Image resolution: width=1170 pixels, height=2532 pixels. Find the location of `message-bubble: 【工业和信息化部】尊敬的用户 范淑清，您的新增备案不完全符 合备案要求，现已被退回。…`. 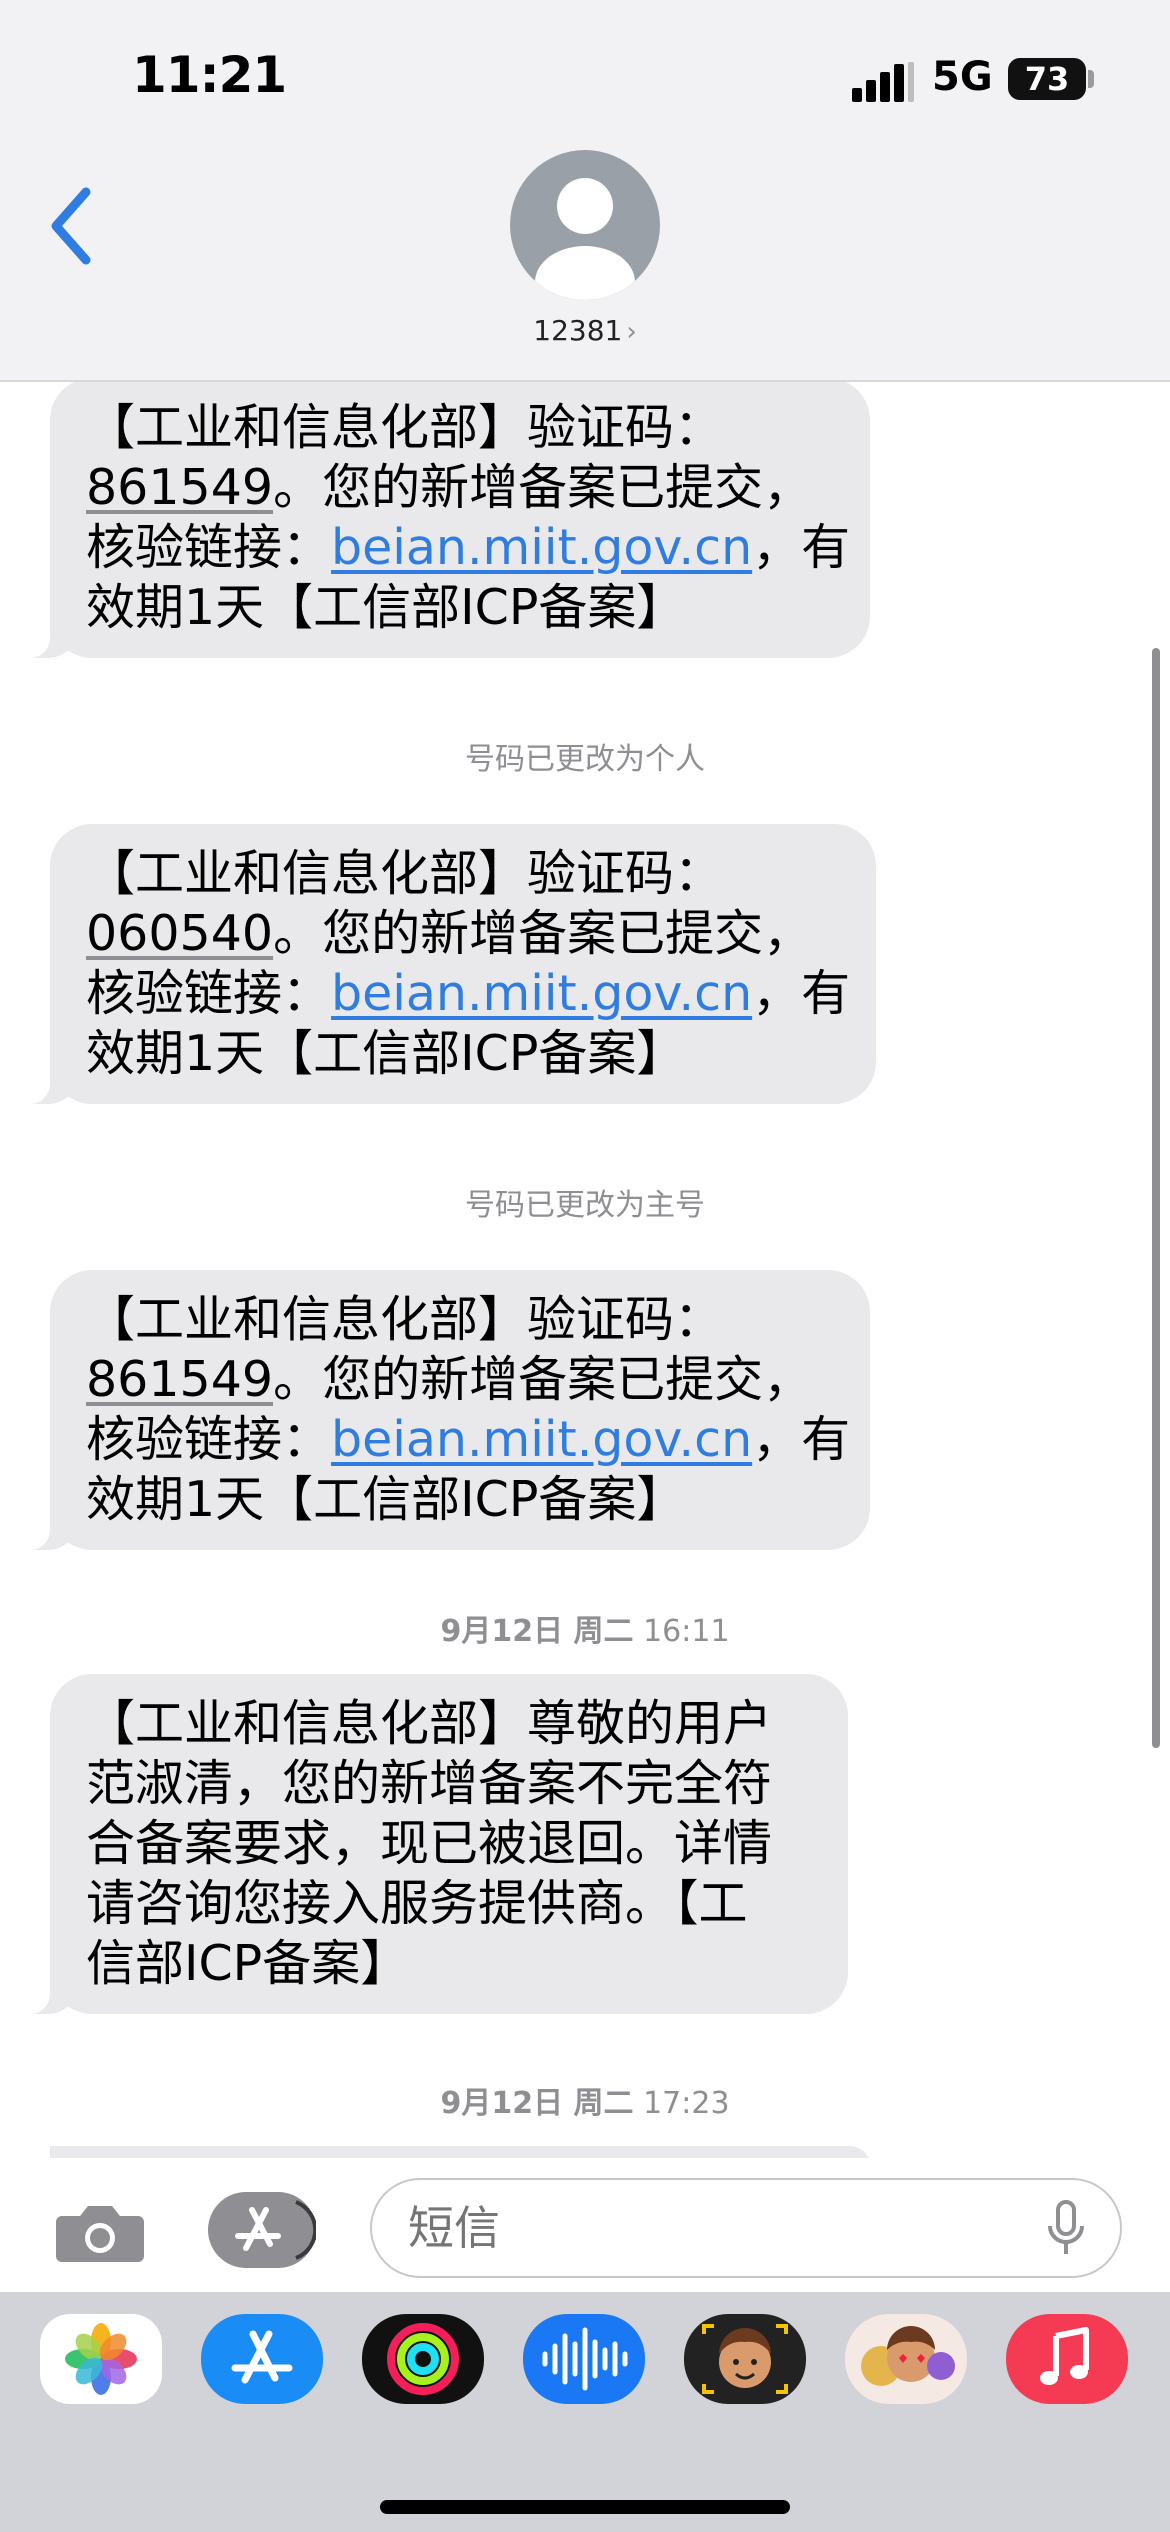

message-bubble: 【工业和信息化部】尊敬的用户 范淑清，您的新增备案不完全符 合备案要求，现已被退回。… is located at coordinates (435, 1844).